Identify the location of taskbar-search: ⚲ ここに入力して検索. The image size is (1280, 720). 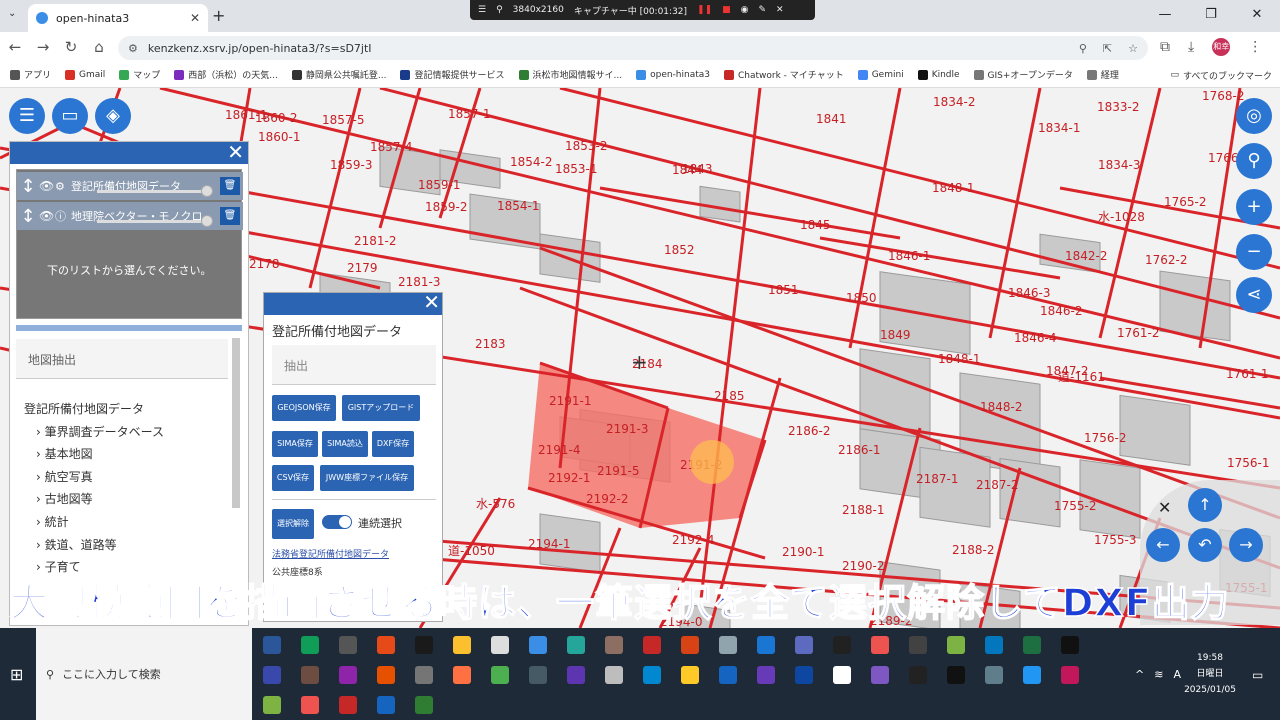
(144, 674).